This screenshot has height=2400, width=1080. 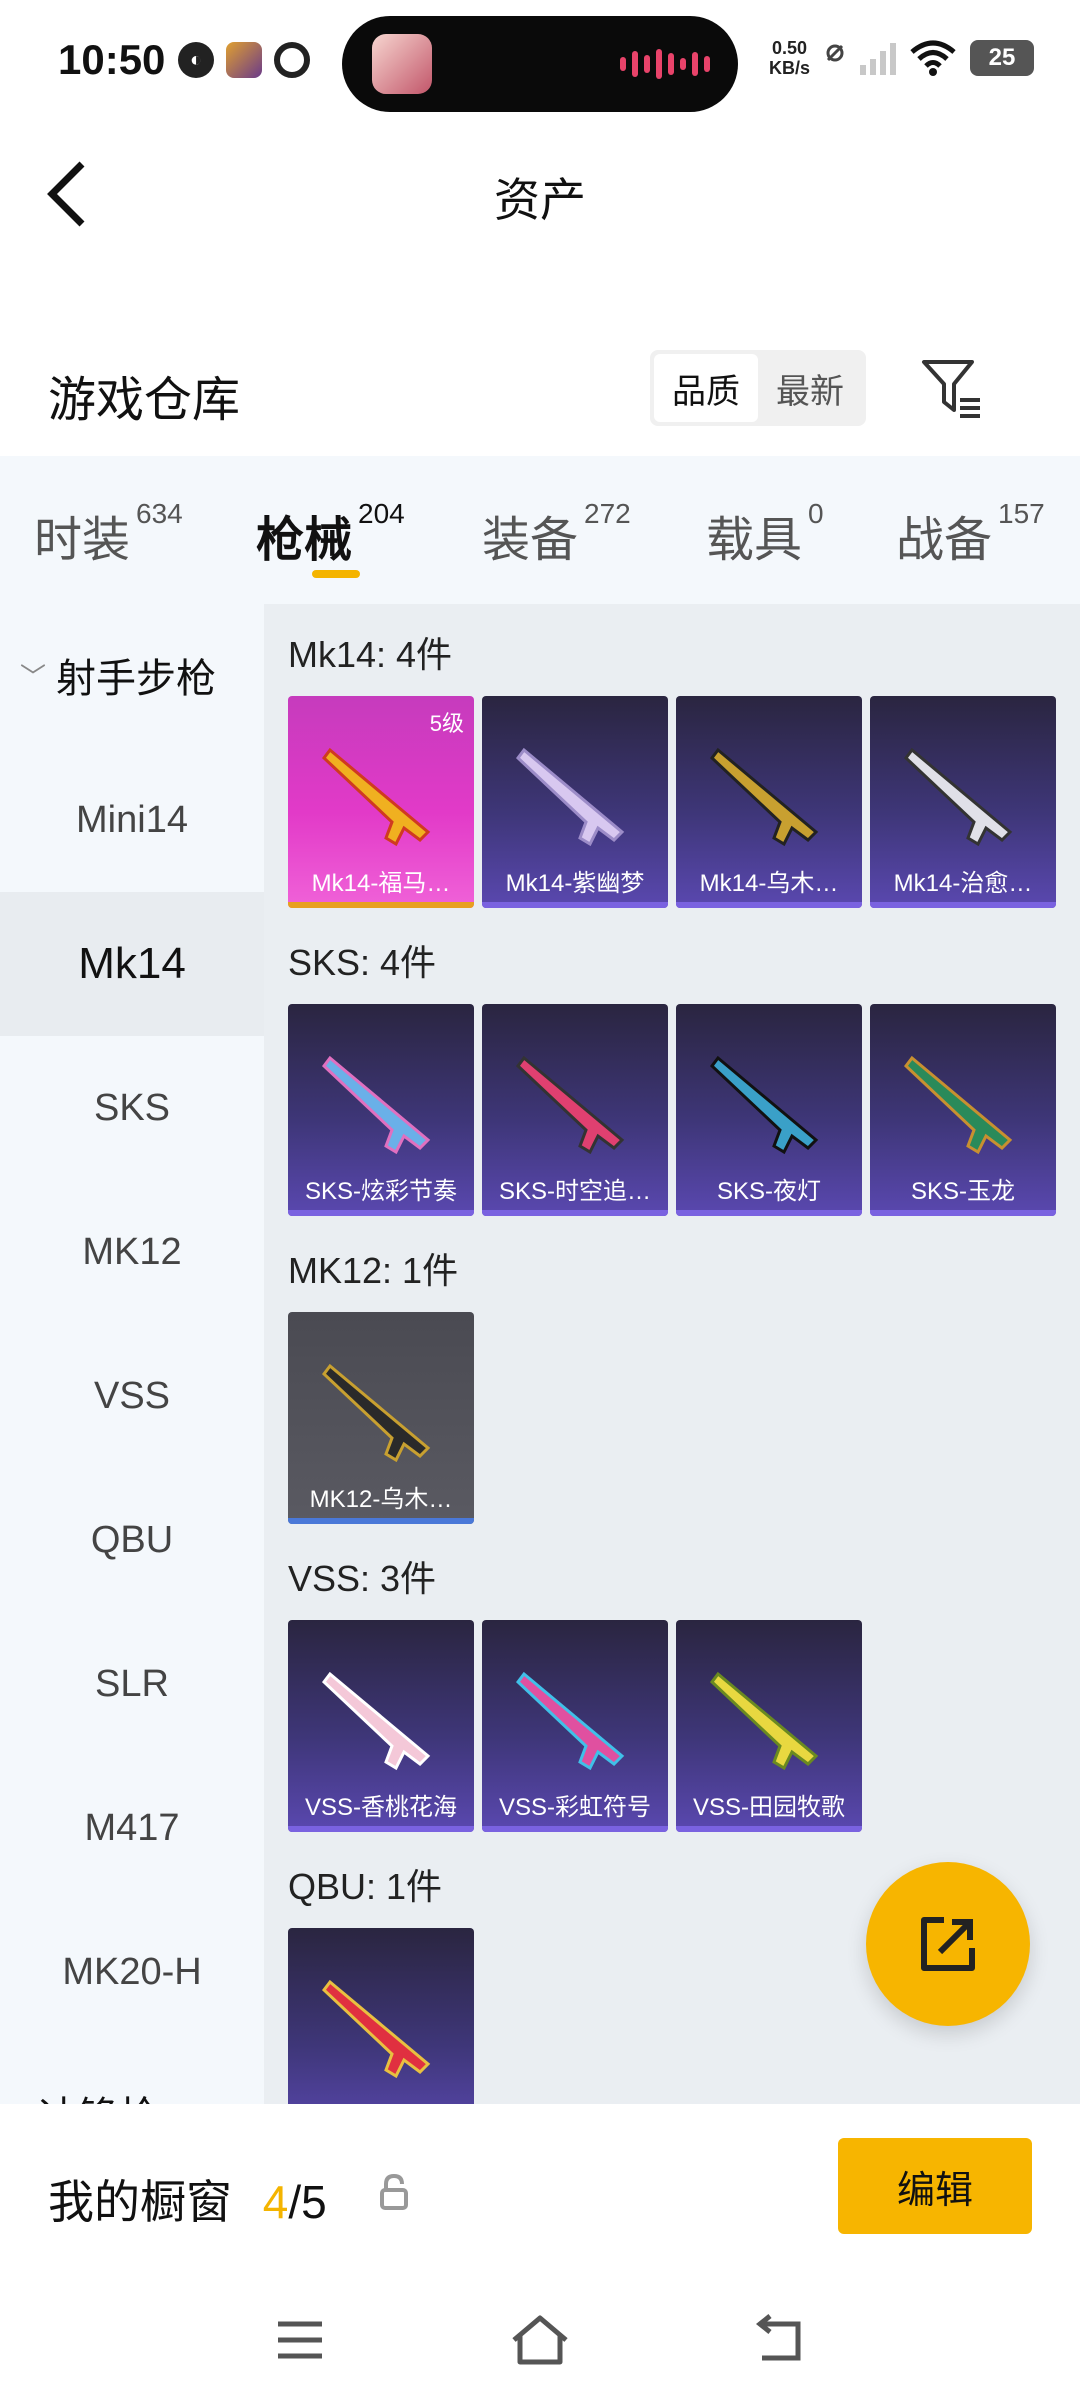 What do you see at coordinates (82, 540) in the screenshot?
I see `tab-label: 时装` at bounding box center [82, 540].